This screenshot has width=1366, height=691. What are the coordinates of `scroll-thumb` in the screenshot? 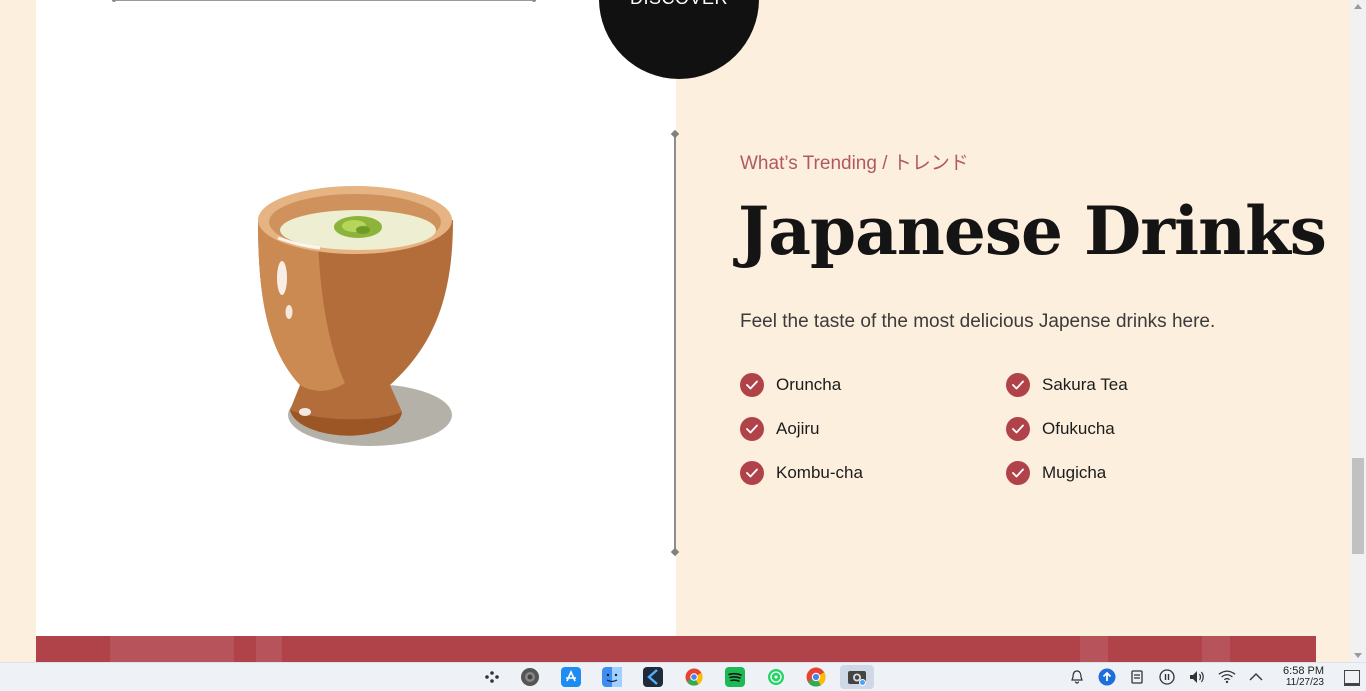 It's located at (1358, 506).